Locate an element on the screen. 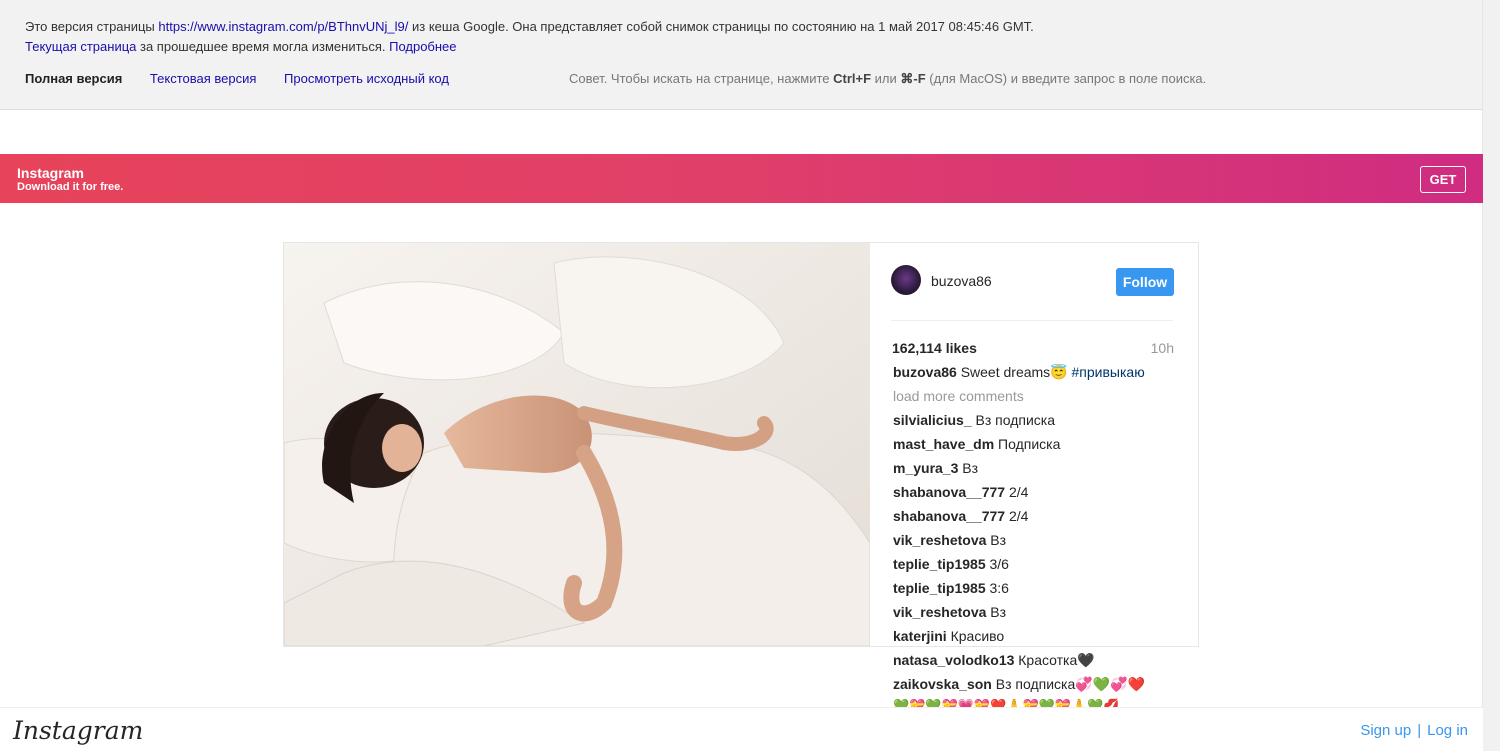 The height and width of the screenshot is (752, 1500). page-footer: Instagram Sign up | Log in is located at coordinates (741, 729).